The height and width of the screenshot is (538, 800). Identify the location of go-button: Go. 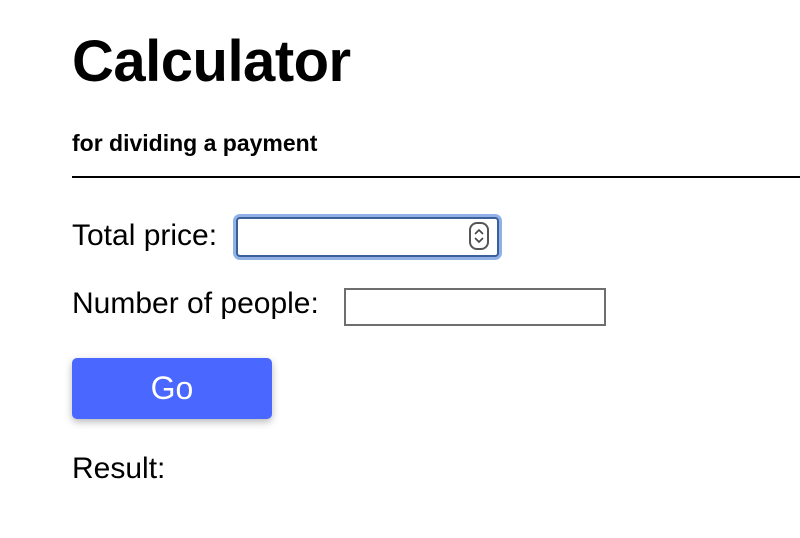
(172, 388).